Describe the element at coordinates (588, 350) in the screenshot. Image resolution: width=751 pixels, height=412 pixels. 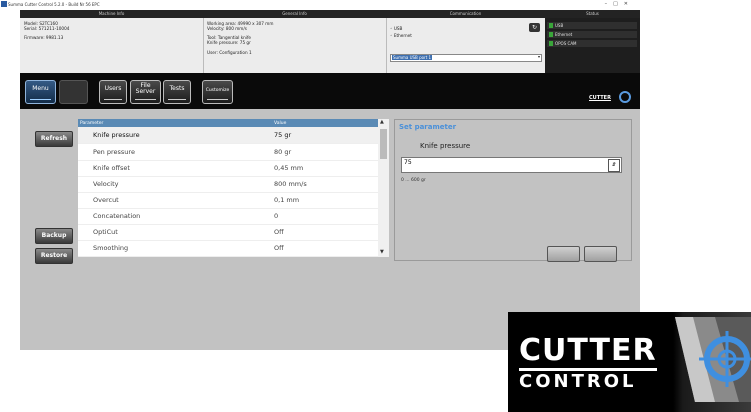
I see `logo-text-cutter: CUTTER` at that location.